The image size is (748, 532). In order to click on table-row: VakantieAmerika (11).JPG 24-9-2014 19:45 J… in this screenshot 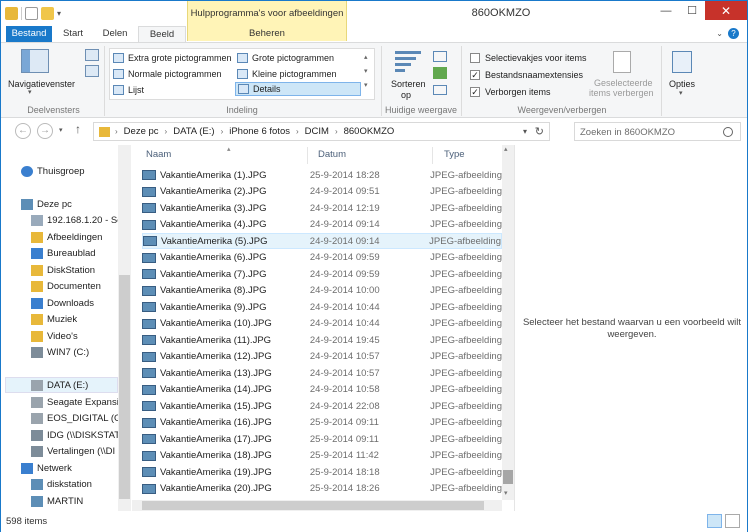, I will do `click(322, 340)`.